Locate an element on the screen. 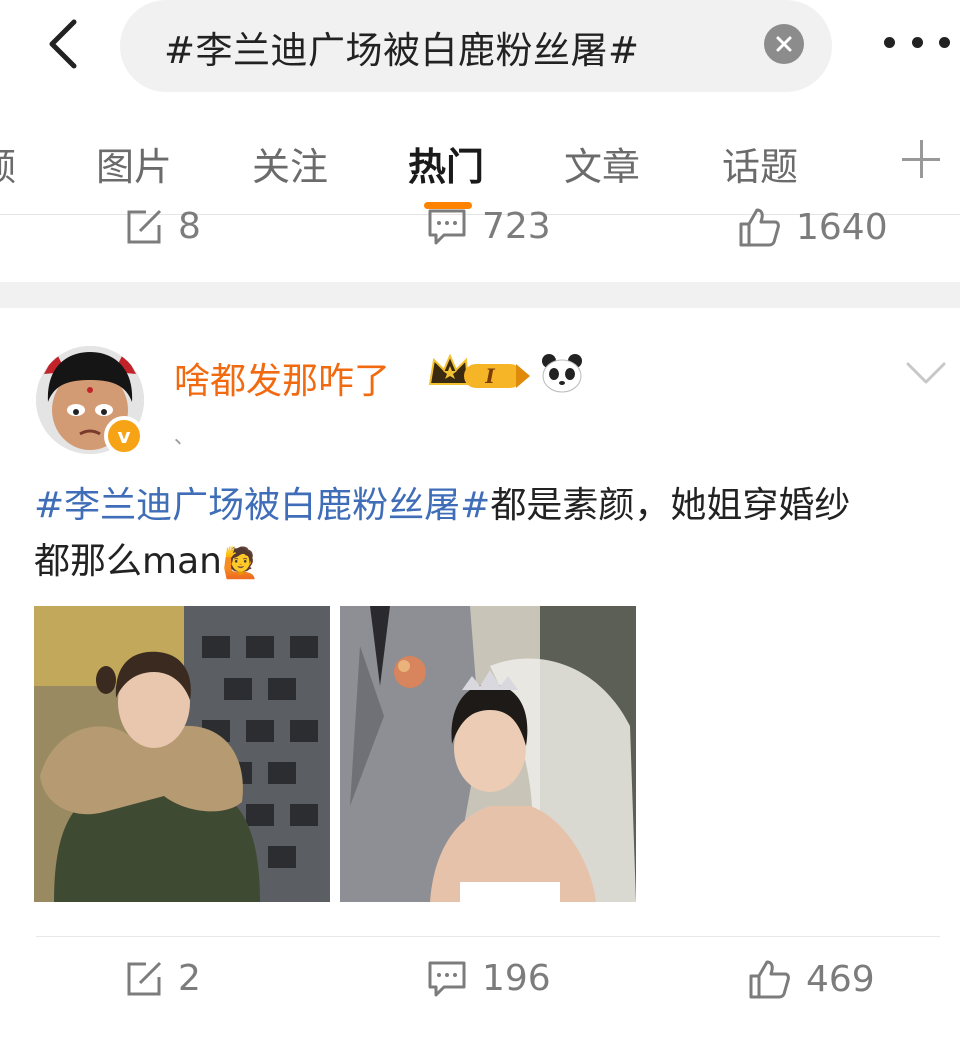 The image size is (960, 1040). tab-hot: 热门 is located at coordinates (446, 163).